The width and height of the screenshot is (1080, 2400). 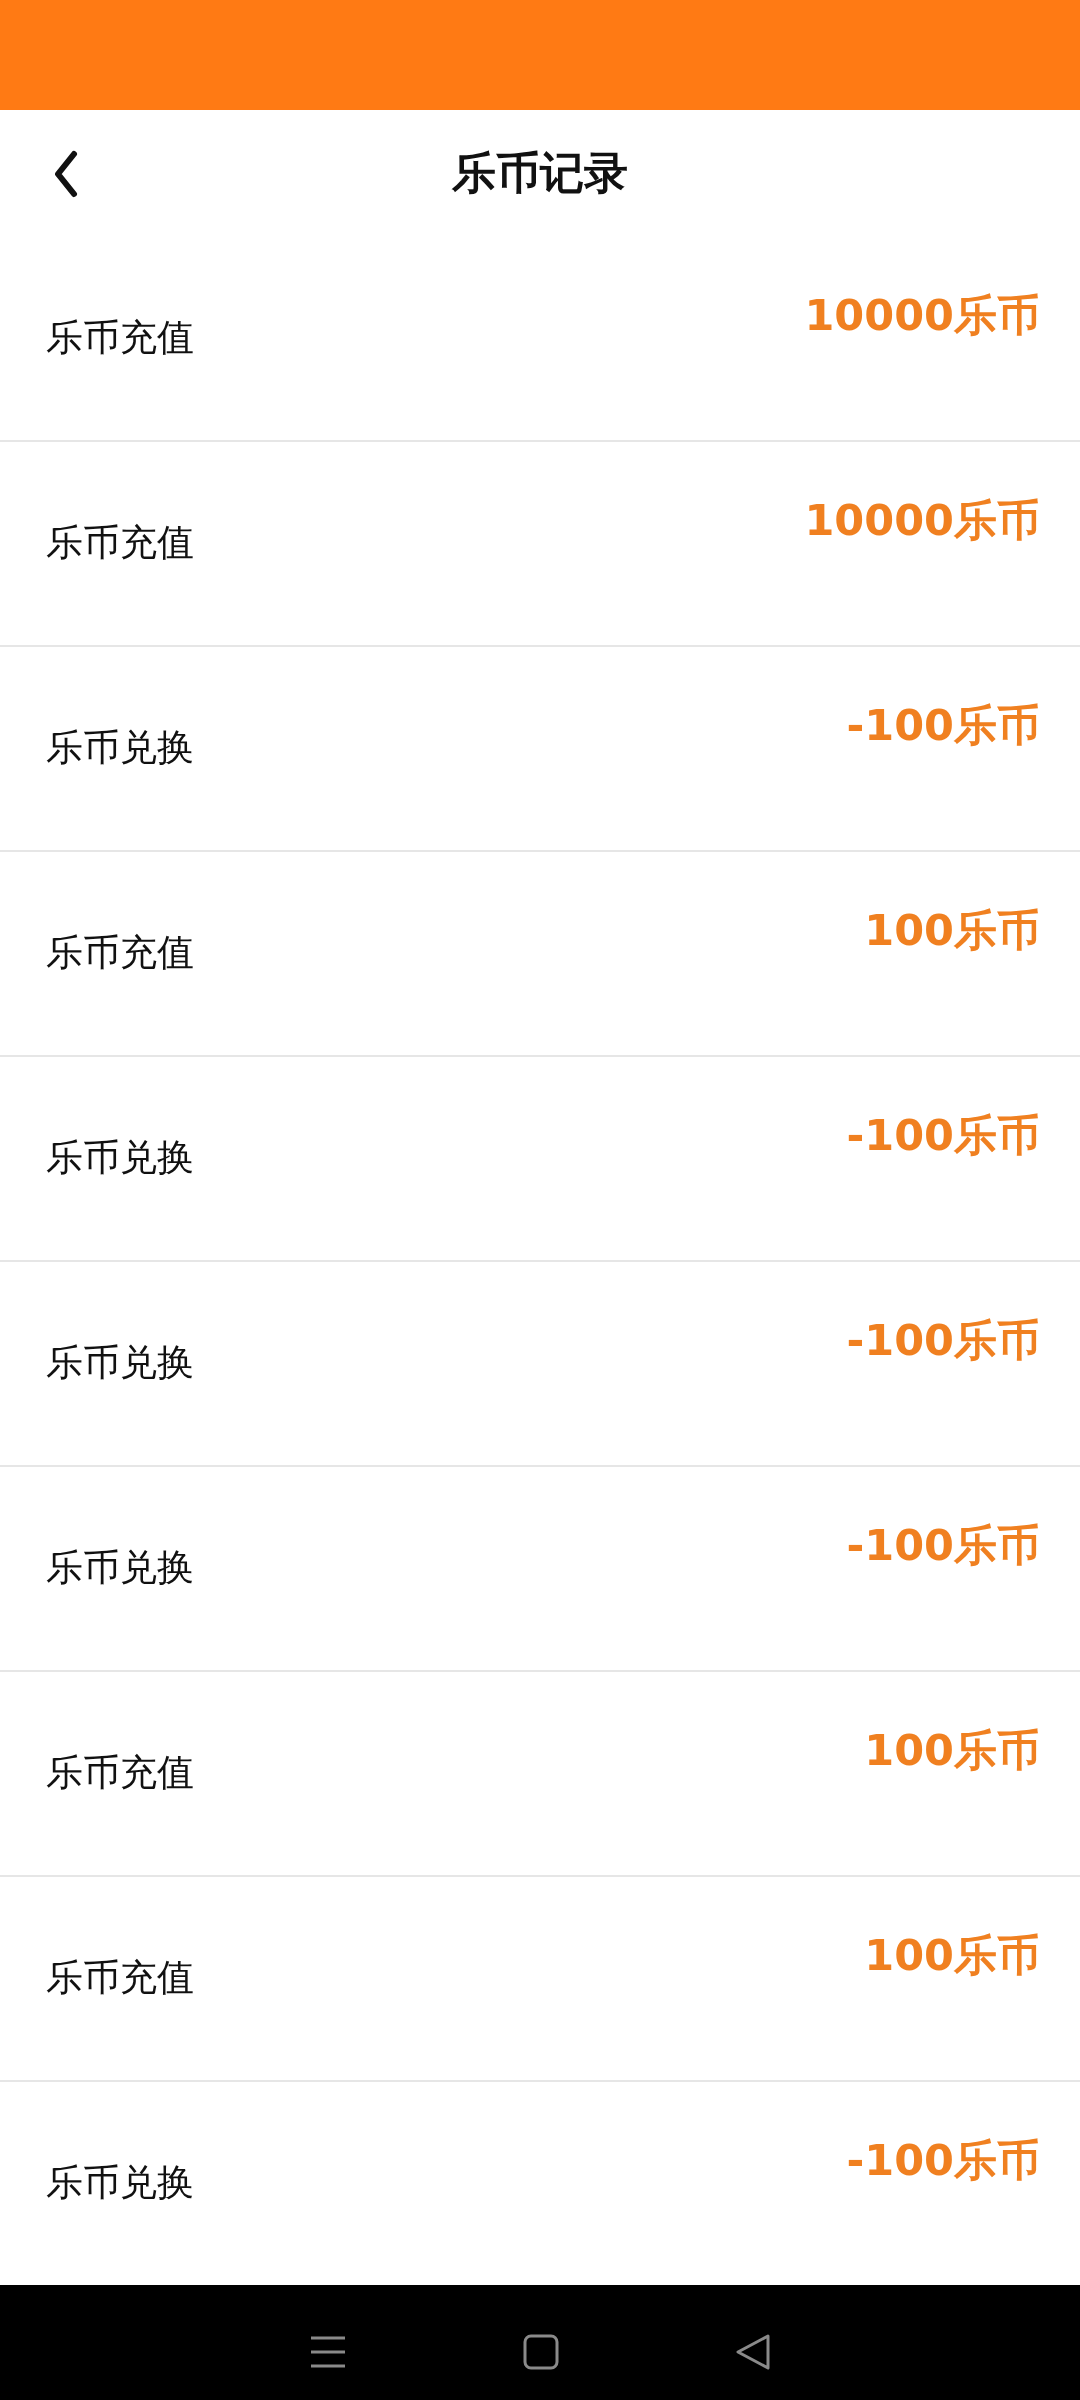 What do you see at coordinates (753, 2352) in the screenshot?
I see `back-icon` at bounding box center [753, 2352].